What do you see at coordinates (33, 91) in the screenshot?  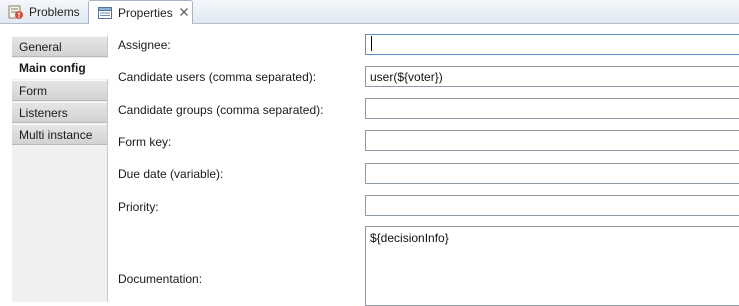 I see `sidebar-item-label: Form` at bounding box center [33, 91].